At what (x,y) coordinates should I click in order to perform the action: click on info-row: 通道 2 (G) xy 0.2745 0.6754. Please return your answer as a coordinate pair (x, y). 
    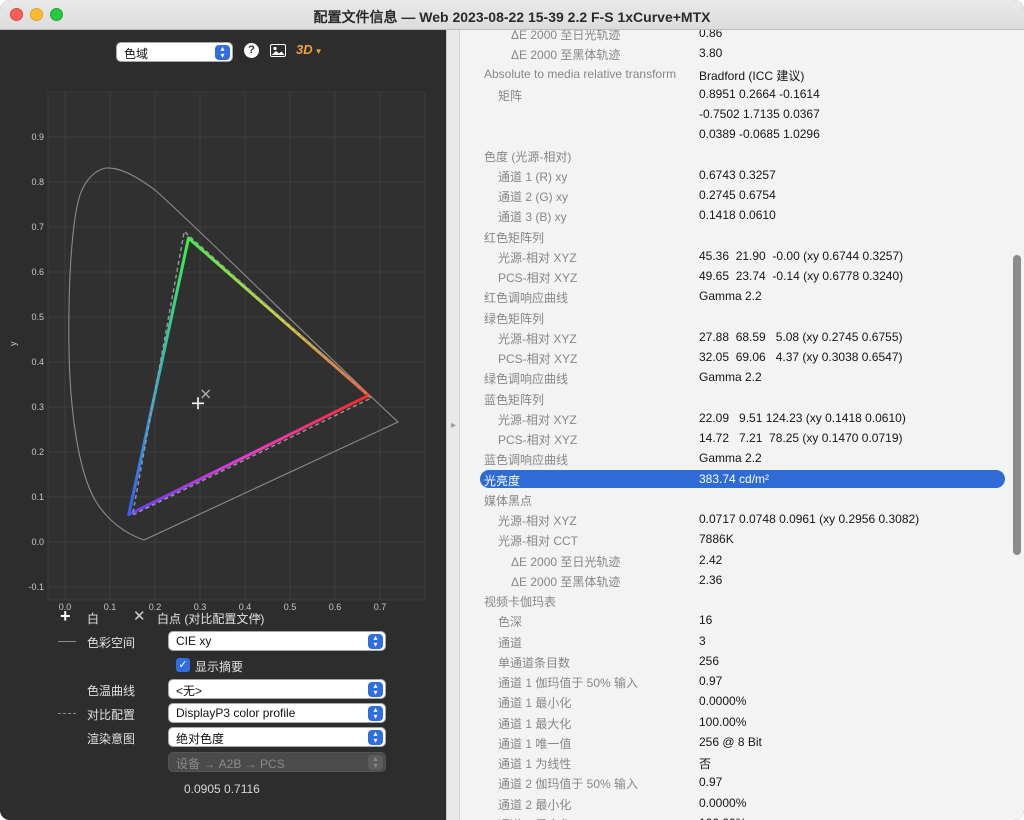
    Looking at the image, I should click on (742, 195).